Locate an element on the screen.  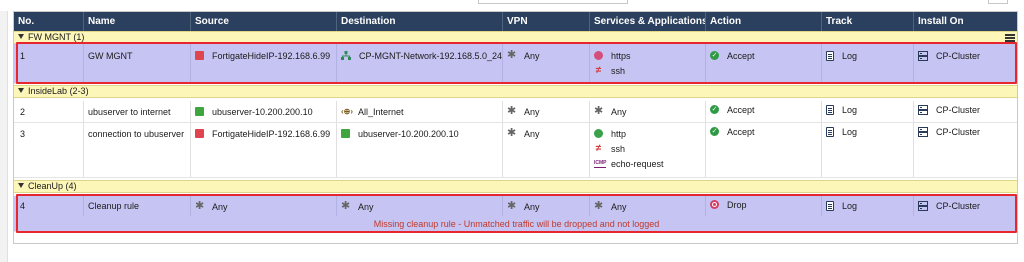
host-icon is located at coordinates (199, 111).